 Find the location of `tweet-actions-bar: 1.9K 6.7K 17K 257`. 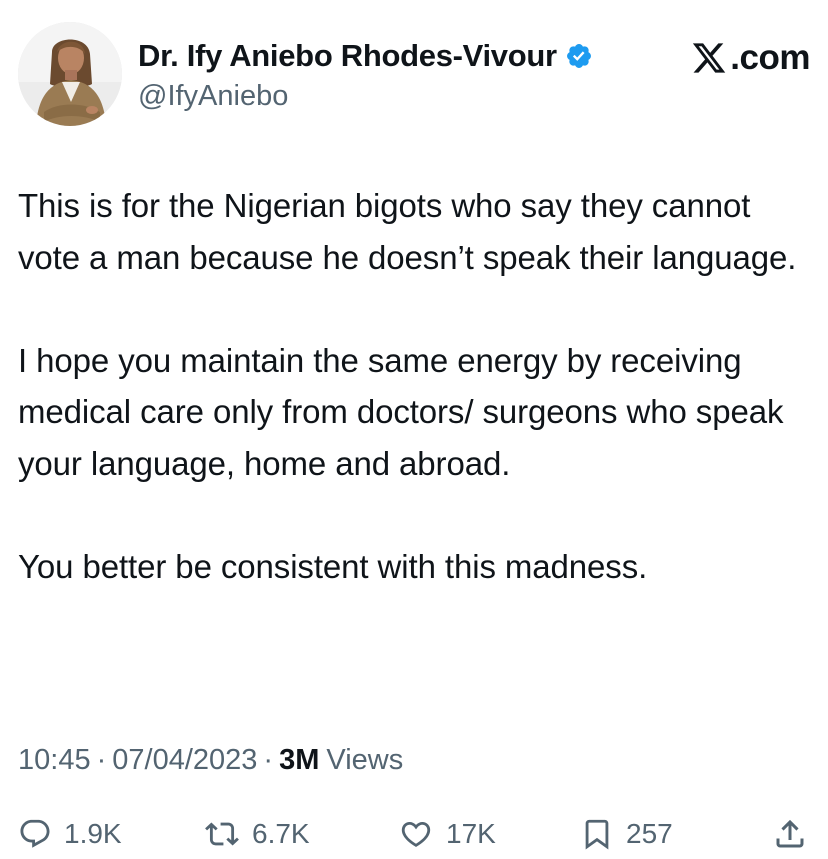

tweet-actions-bar: 1.9K 6.7K 17K 257 is located at coordinates (414, 834).